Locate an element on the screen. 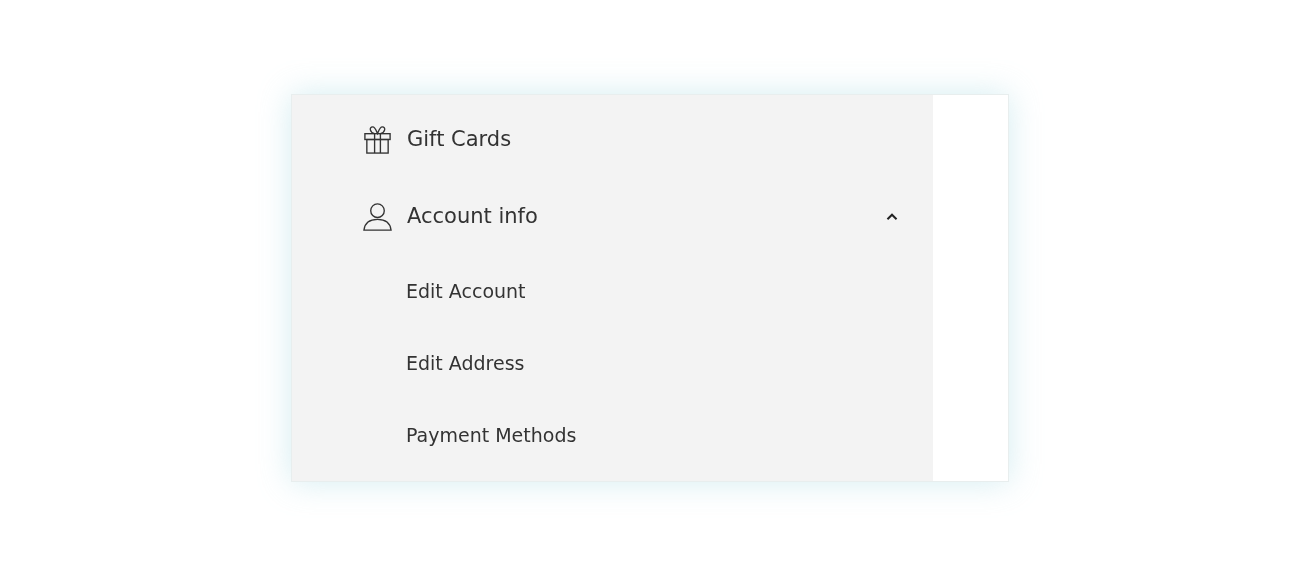  submenu-item: Edit Address is located at coordinates (465, 363).